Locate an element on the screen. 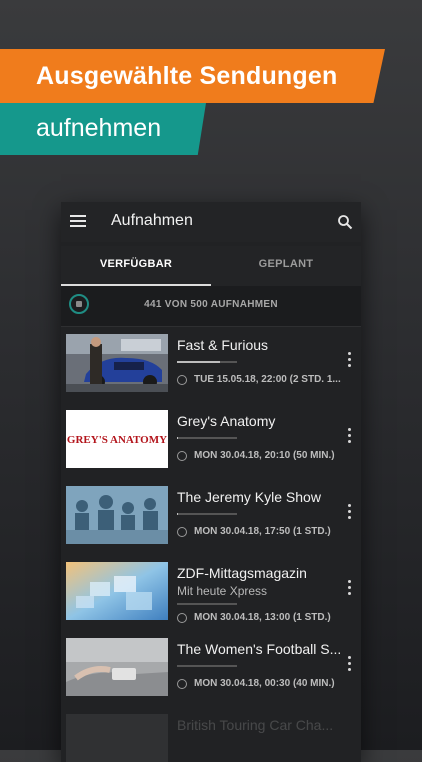  hamburger-menu-icon is located at coordinates (78, 221).